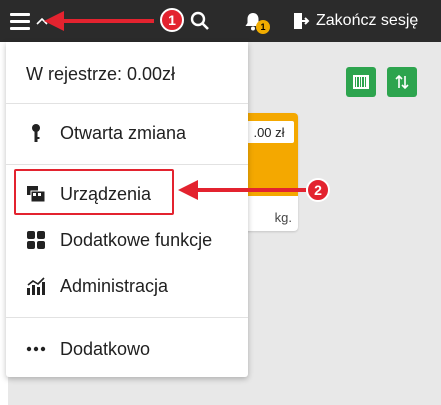  Describe the element at coordinates (269, 132) in the screenshot. I see `product-price: .00 zł` at that location.